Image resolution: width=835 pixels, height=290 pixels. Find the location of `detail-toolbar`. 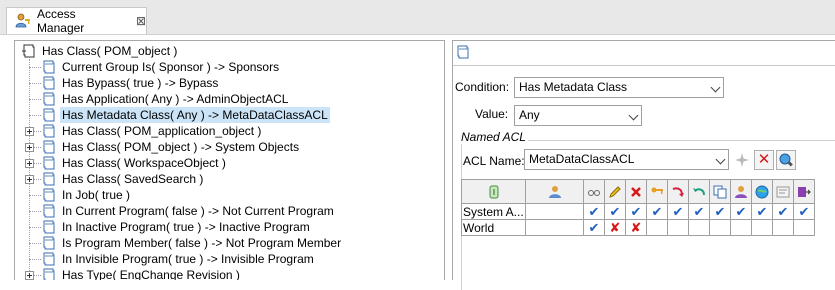

detail-toolbar is located at coordinates (644, 53).